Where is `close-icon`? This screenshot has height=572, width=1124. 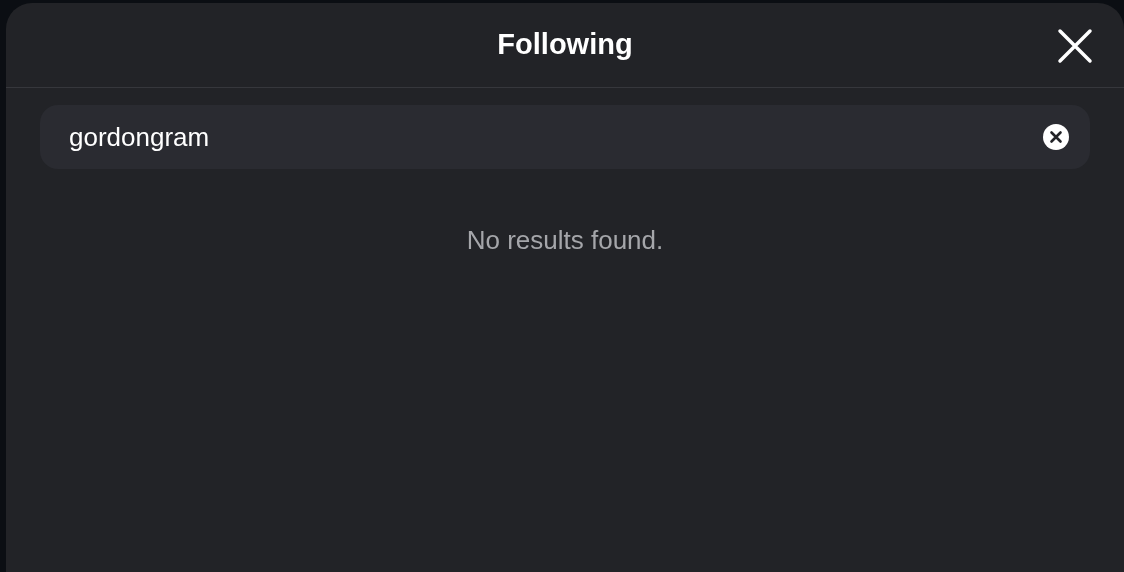 close-icon is located at coordinates (1075, 46).